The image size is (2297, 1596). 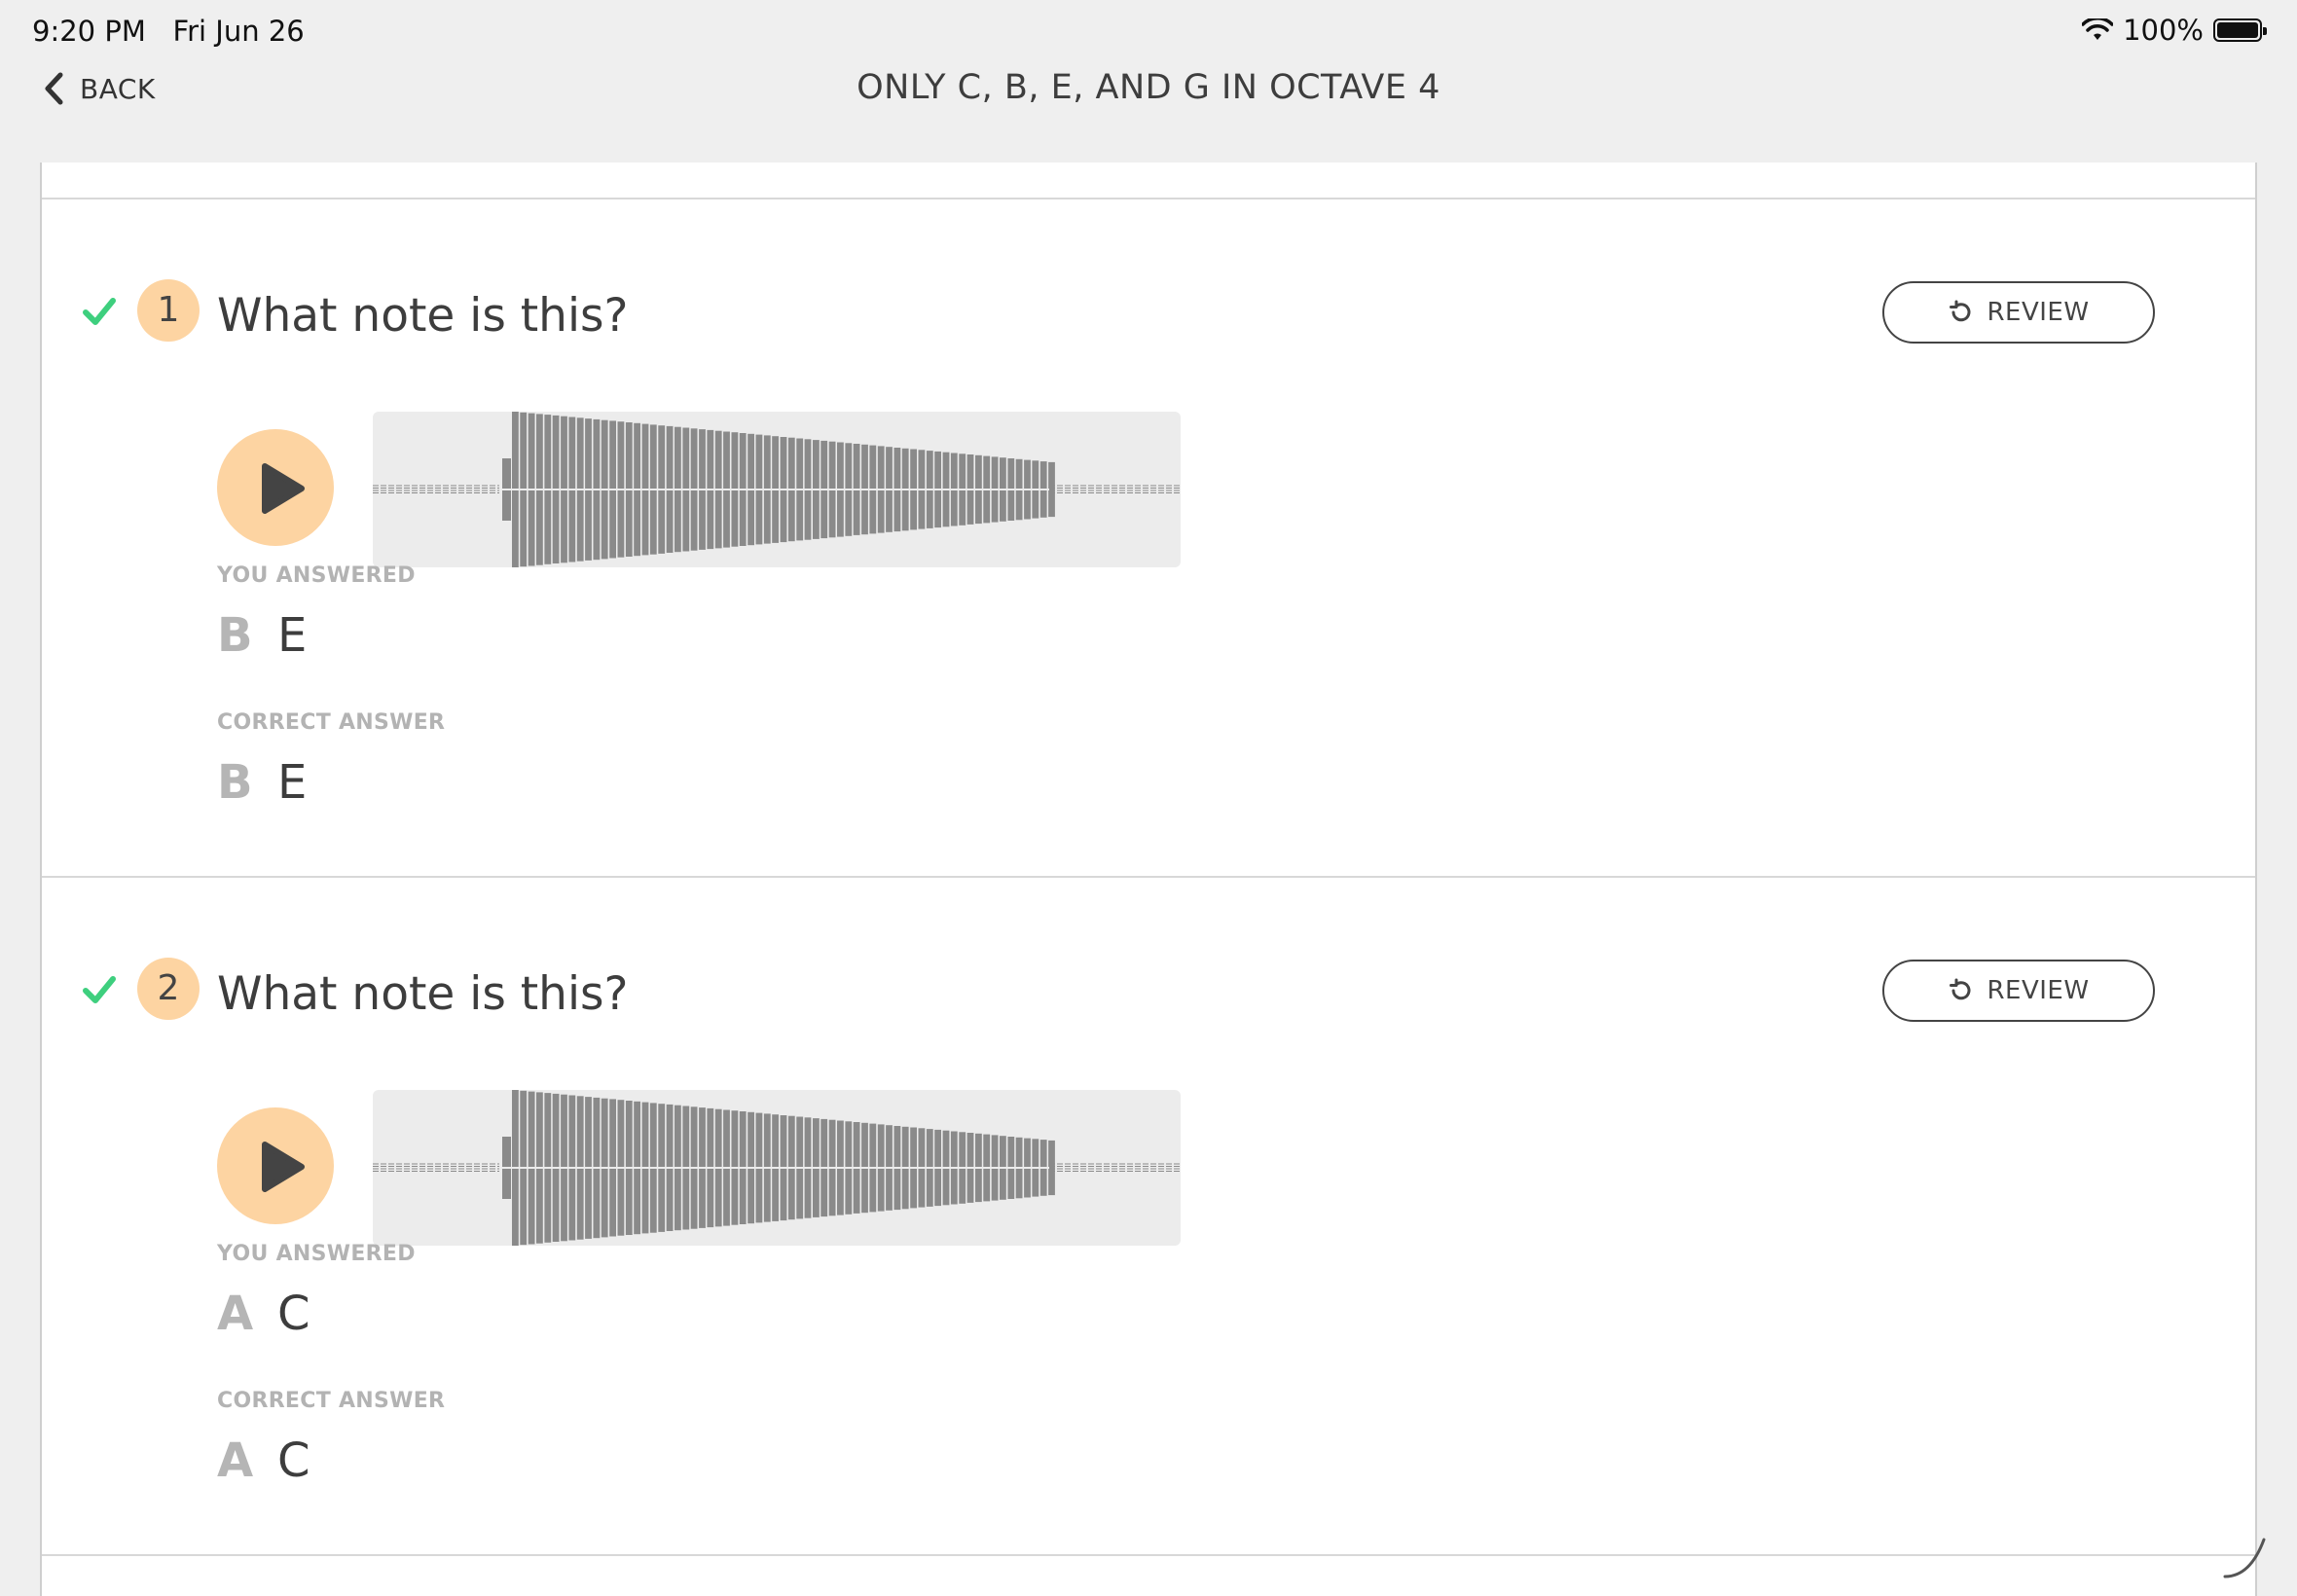 What do you see at coordinates (263, 1460) in the screenshot?
I see `correct-answer-row: A C` at bounding box center [263, 1460].